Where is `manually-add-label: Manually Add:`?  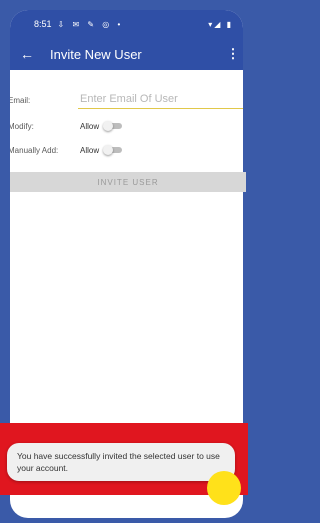 manually-add-label: Manually Add: is located at coordinates (34, 150).